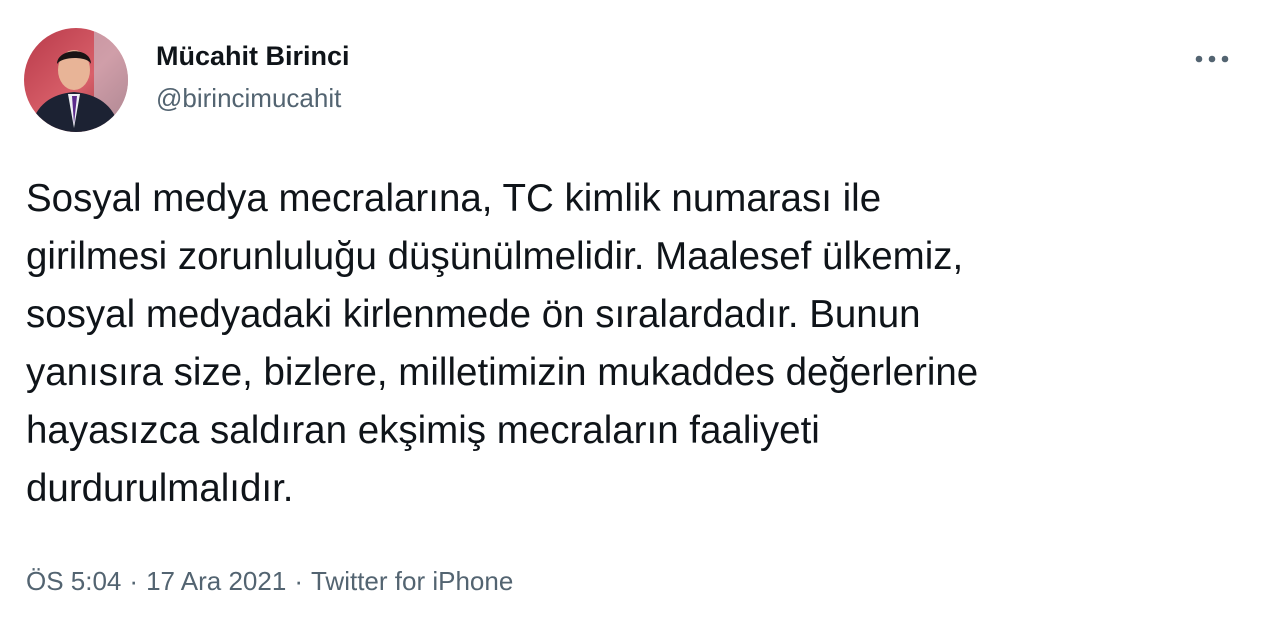 Image resolution: width=1280 pixels, height=640 pixels. Describe the element at coordinates (253, 98) in the screenshot. I see `author-handle: @birincimucahit` at that location.